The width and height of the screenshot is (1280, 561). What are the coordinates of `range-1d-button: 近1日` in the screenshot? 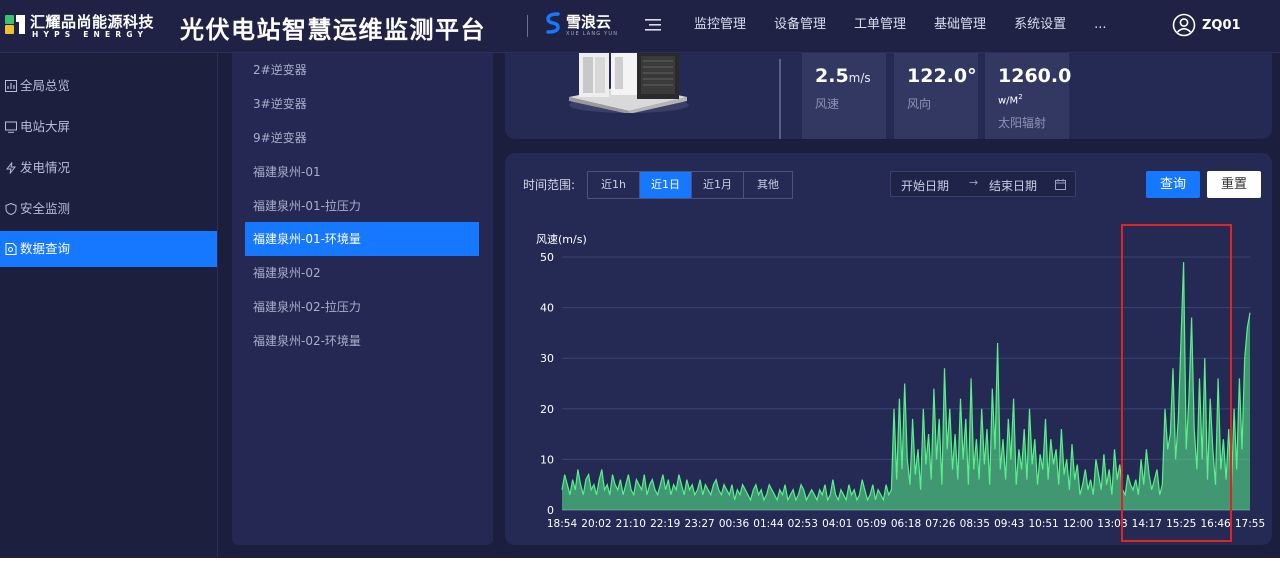 It's located at (666, 185).